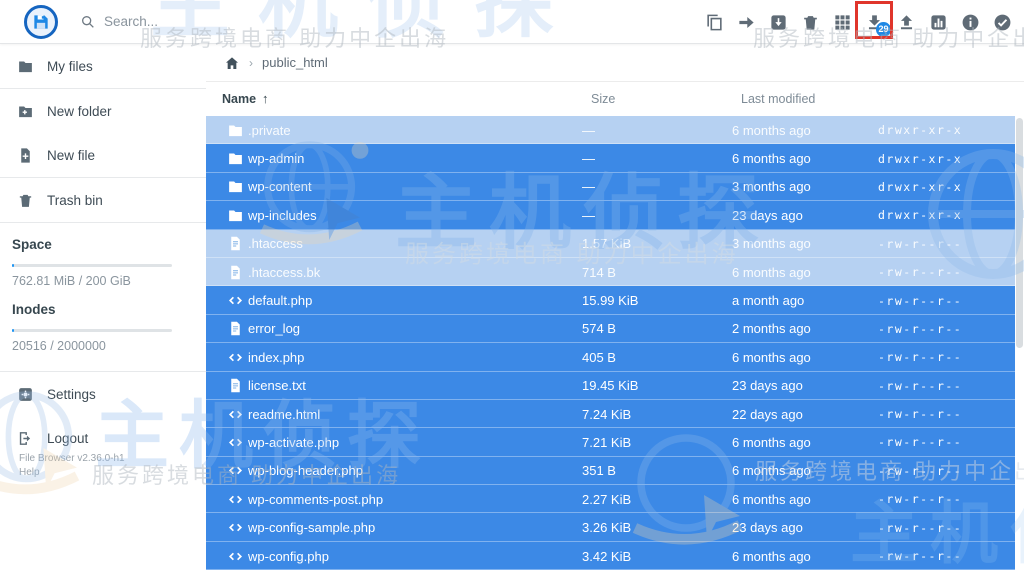  Describe the element at coordinates (771, 329) in the screenshot. I see `file-modified: 2 months ago` at that location.